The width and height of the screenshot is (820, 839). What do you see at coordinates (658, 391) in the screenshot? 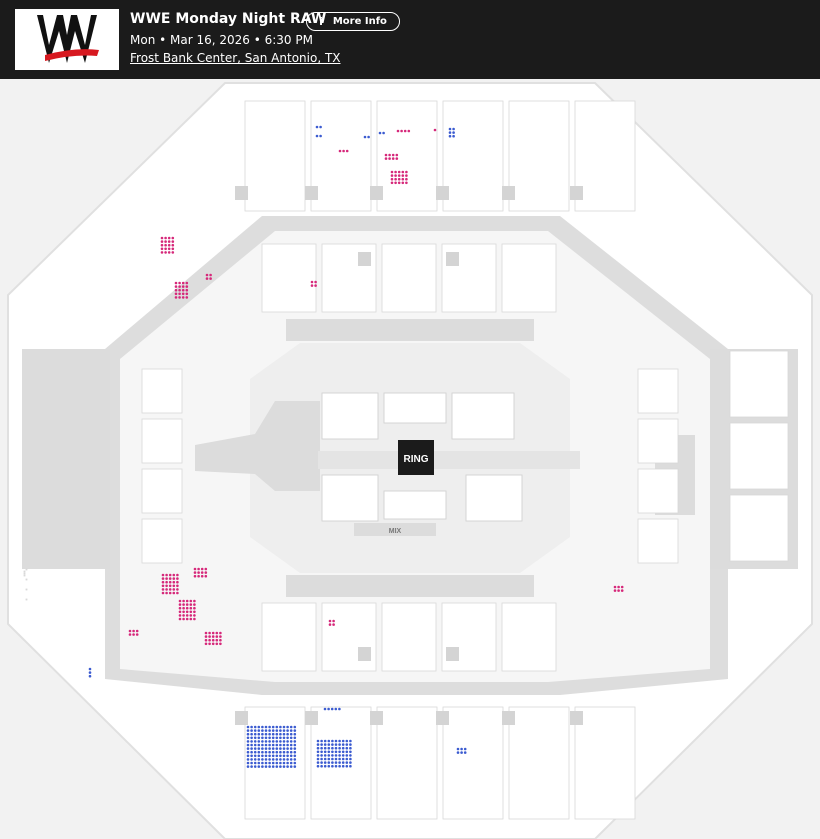
I see `lower-section-right` at bounding box center [658, 391].